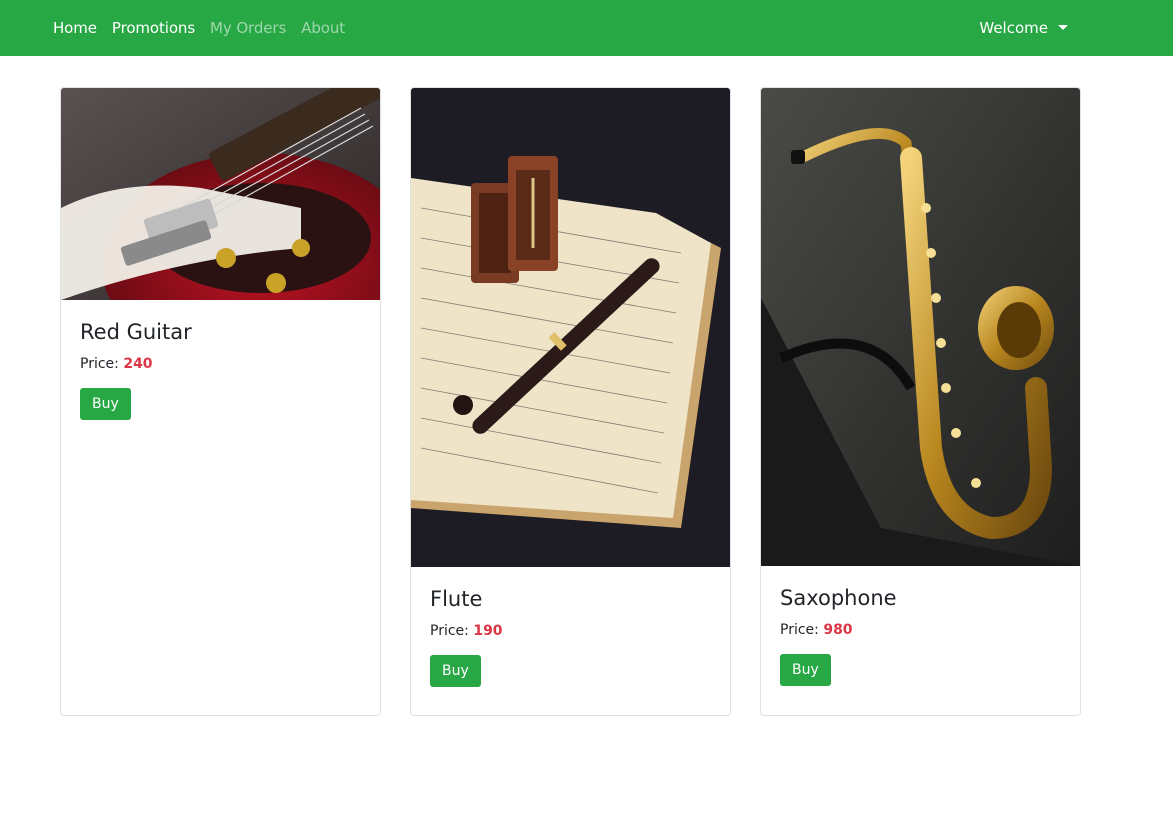  What do you see at coordinates (75, 28) in the screenshot?
I see `nav-link-home: Home` at bounding box center [75, 28].